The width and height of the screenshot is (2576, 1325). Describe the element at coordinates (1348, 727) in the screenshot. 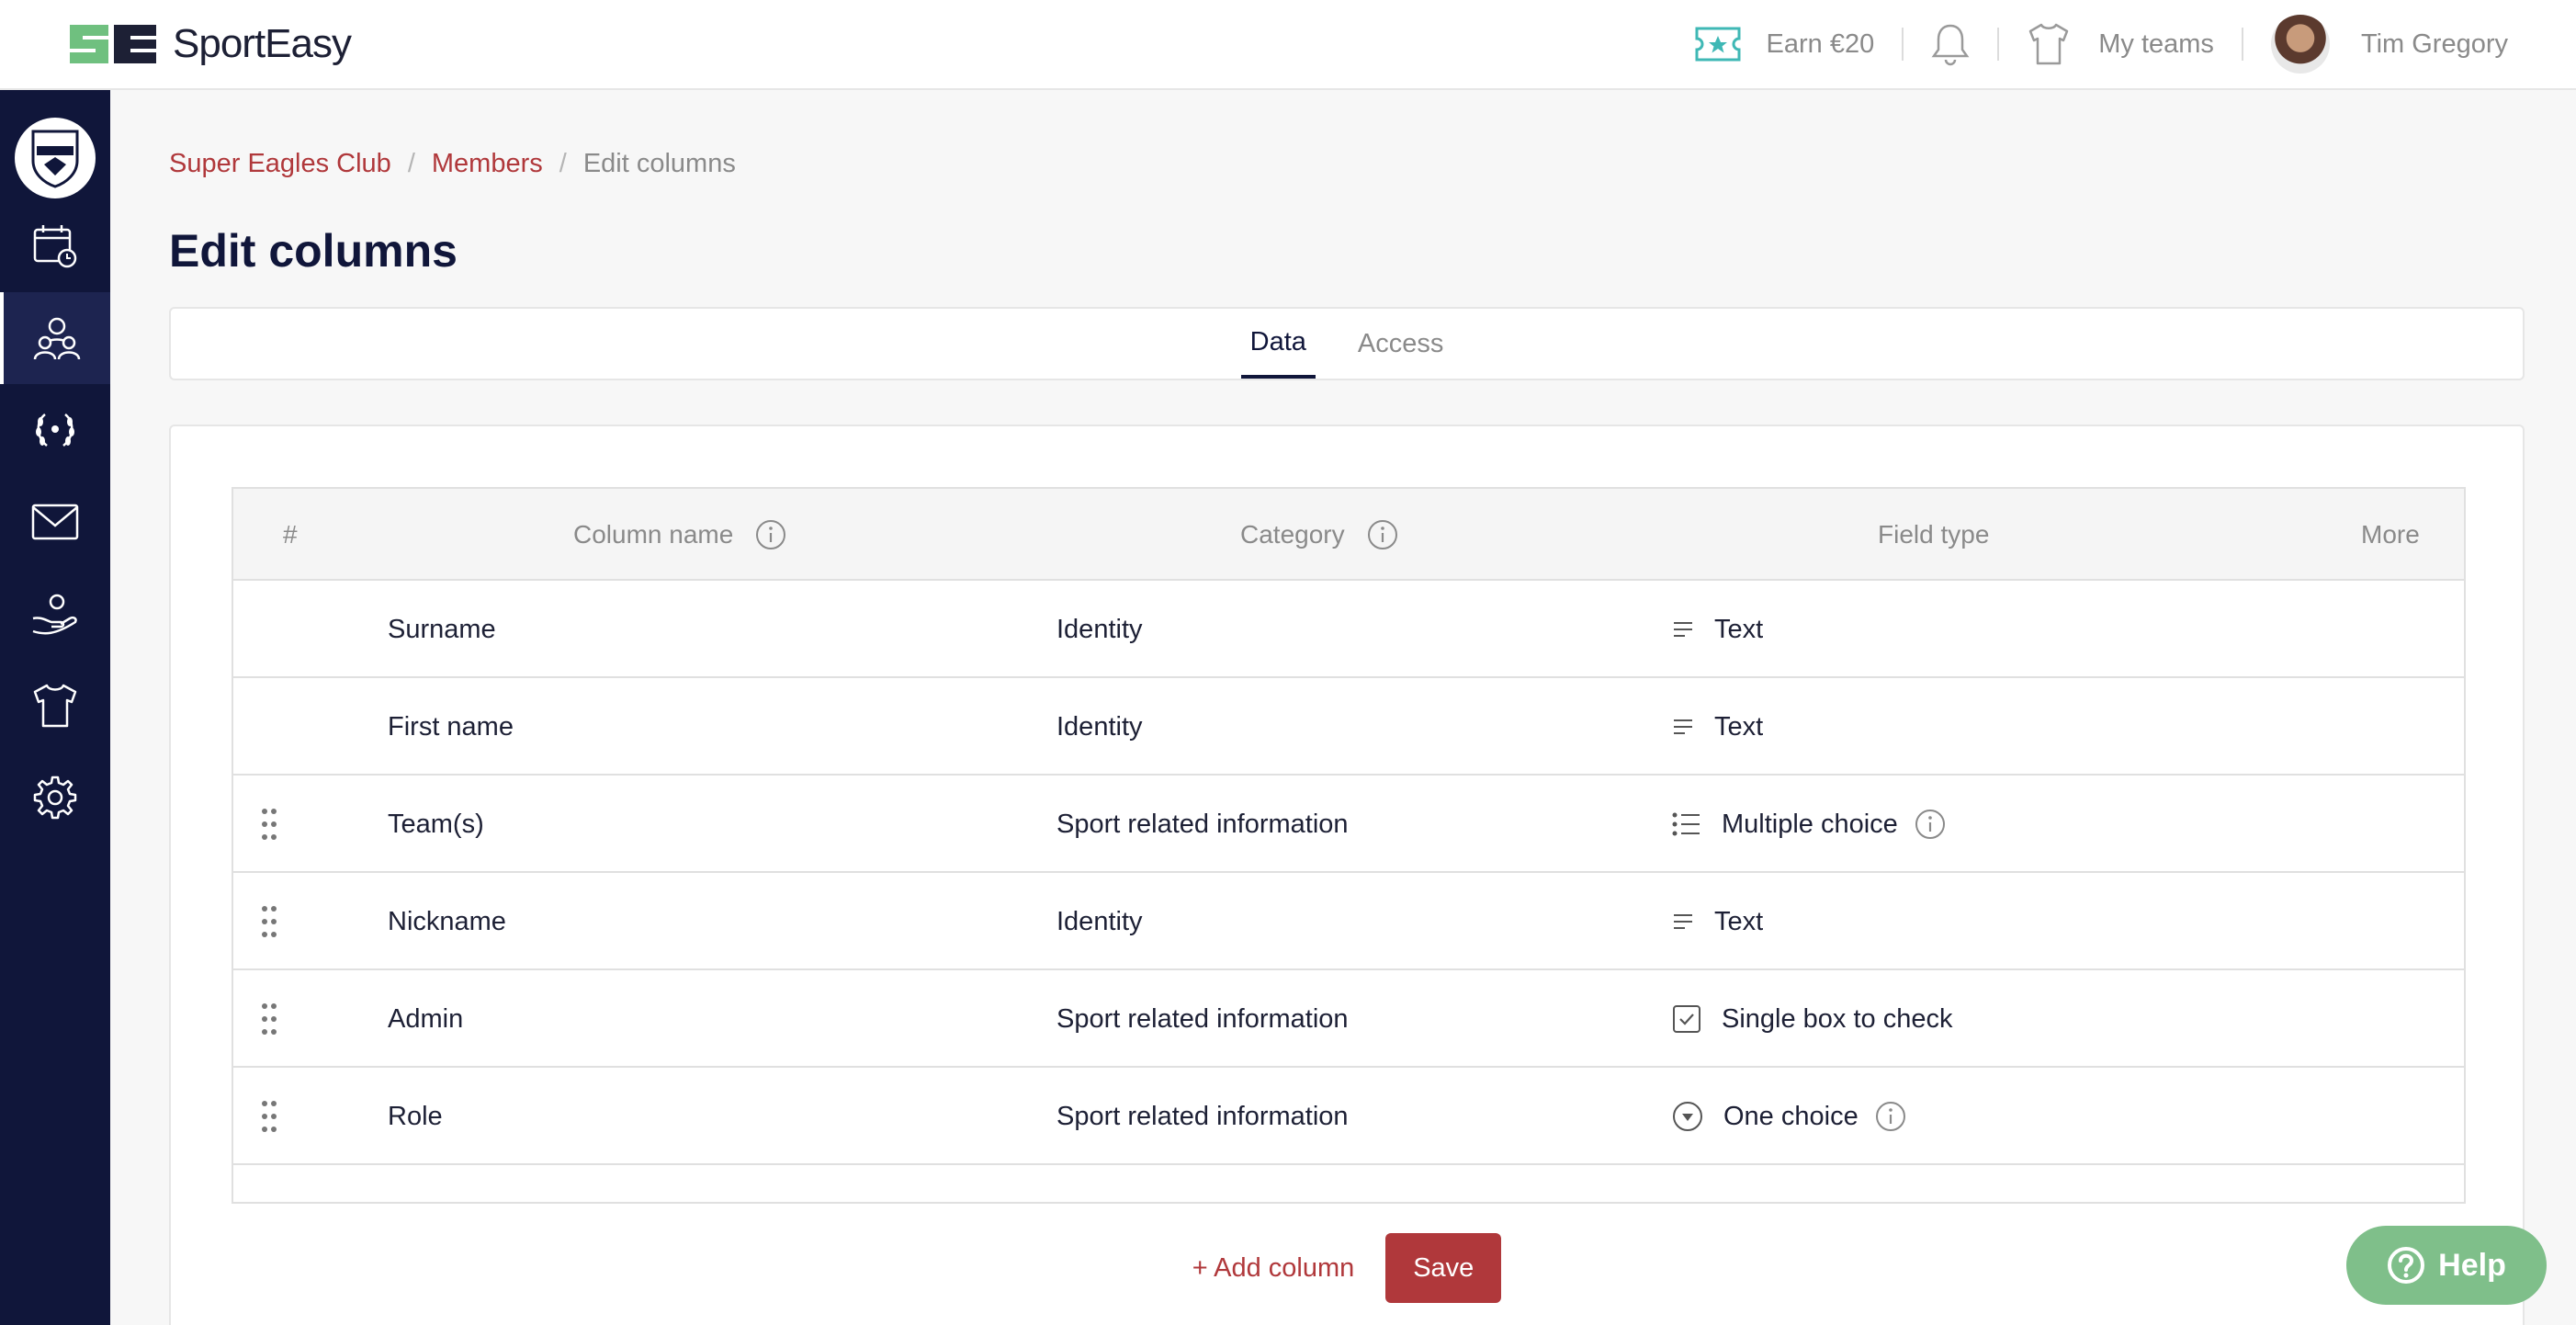

I see `table-row: First name Identity Text` at that location.